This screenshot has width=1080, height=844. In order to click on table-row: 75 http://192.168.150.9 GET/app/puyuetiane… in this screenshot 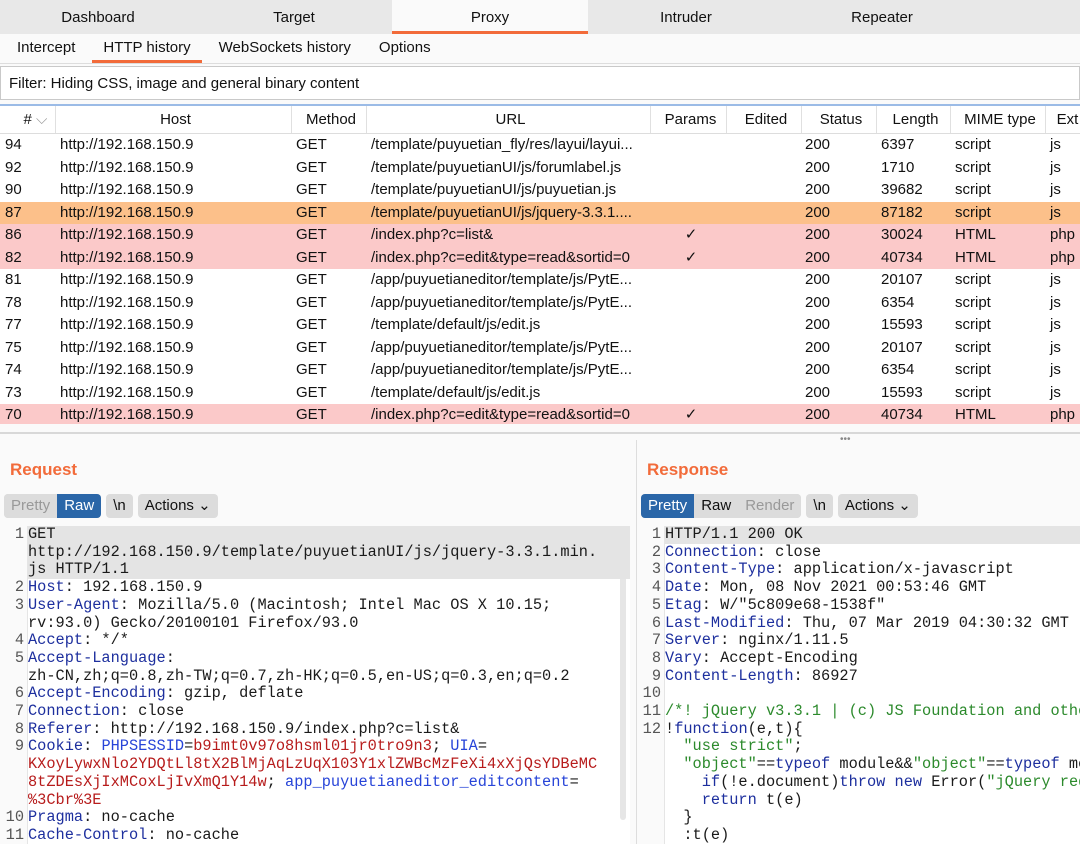, I will do `click(540, 348)`.